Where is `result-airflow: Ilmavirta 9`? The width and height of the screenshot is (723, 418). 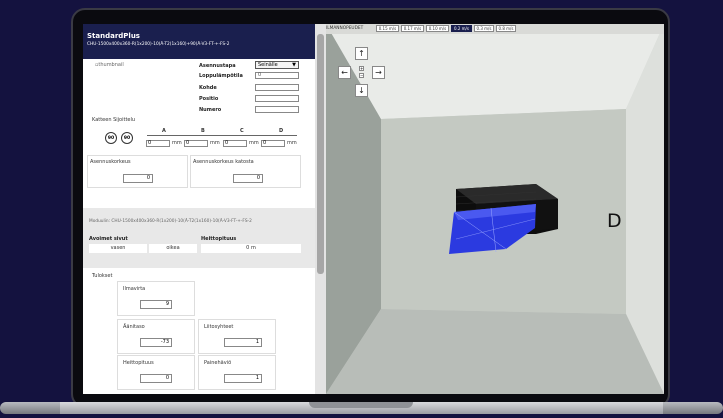 result-airflow: Ilmavirta 9 is located at coordinates (156, 298).